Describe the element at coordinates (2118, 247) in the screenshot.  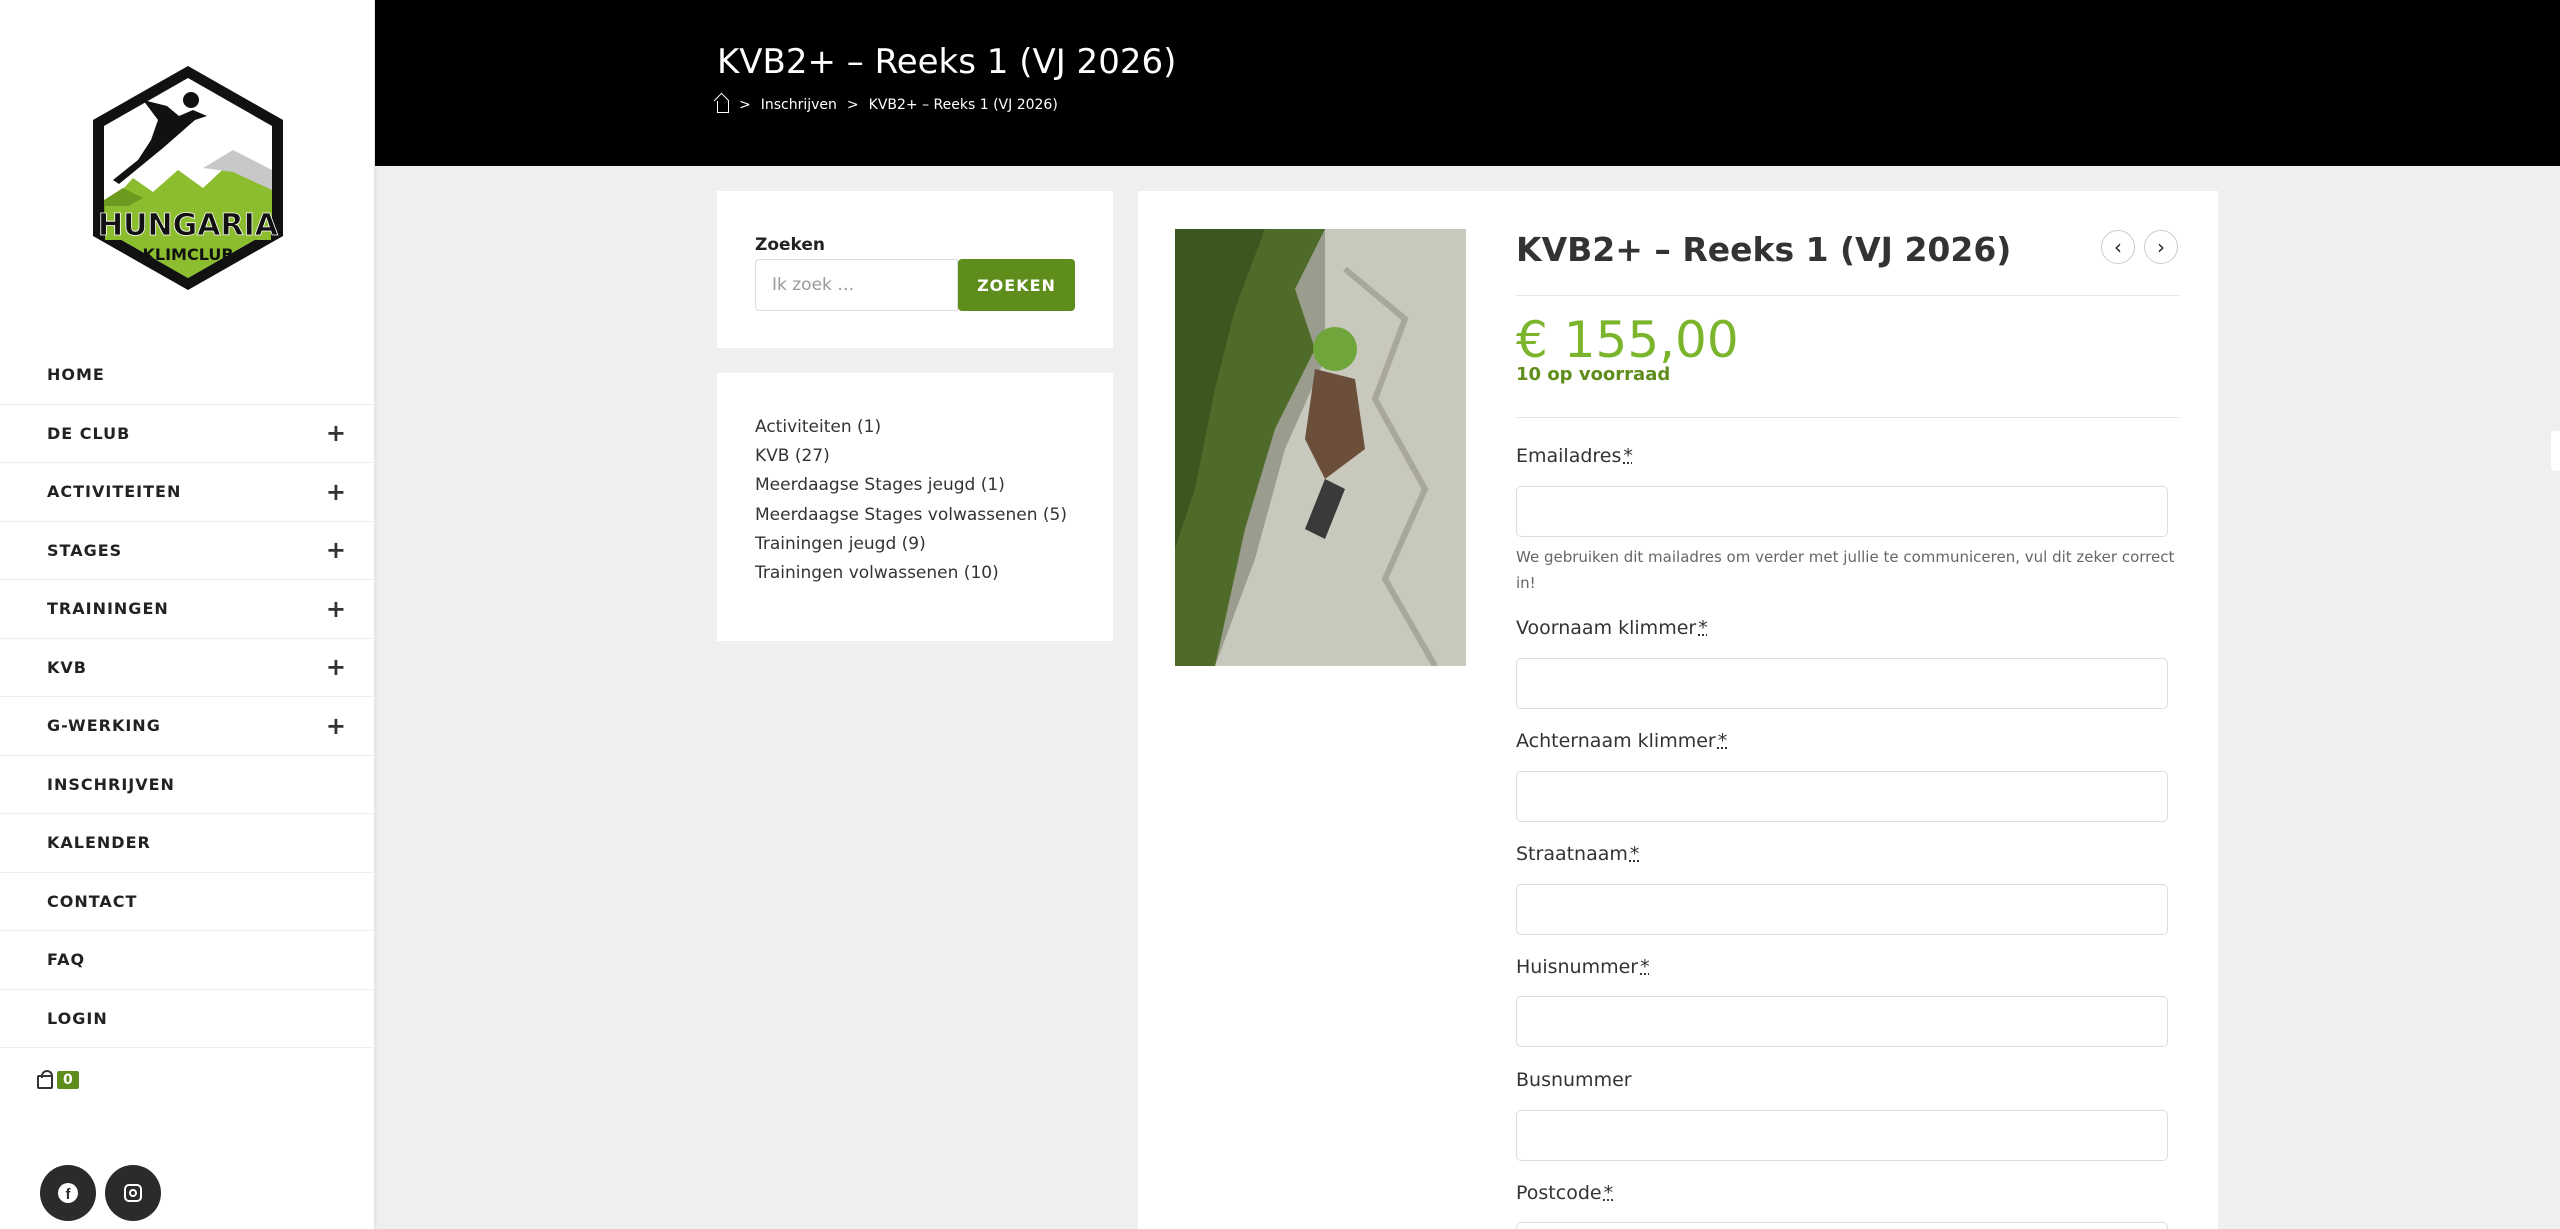
I see `previous-product-button: ‹` at that location.